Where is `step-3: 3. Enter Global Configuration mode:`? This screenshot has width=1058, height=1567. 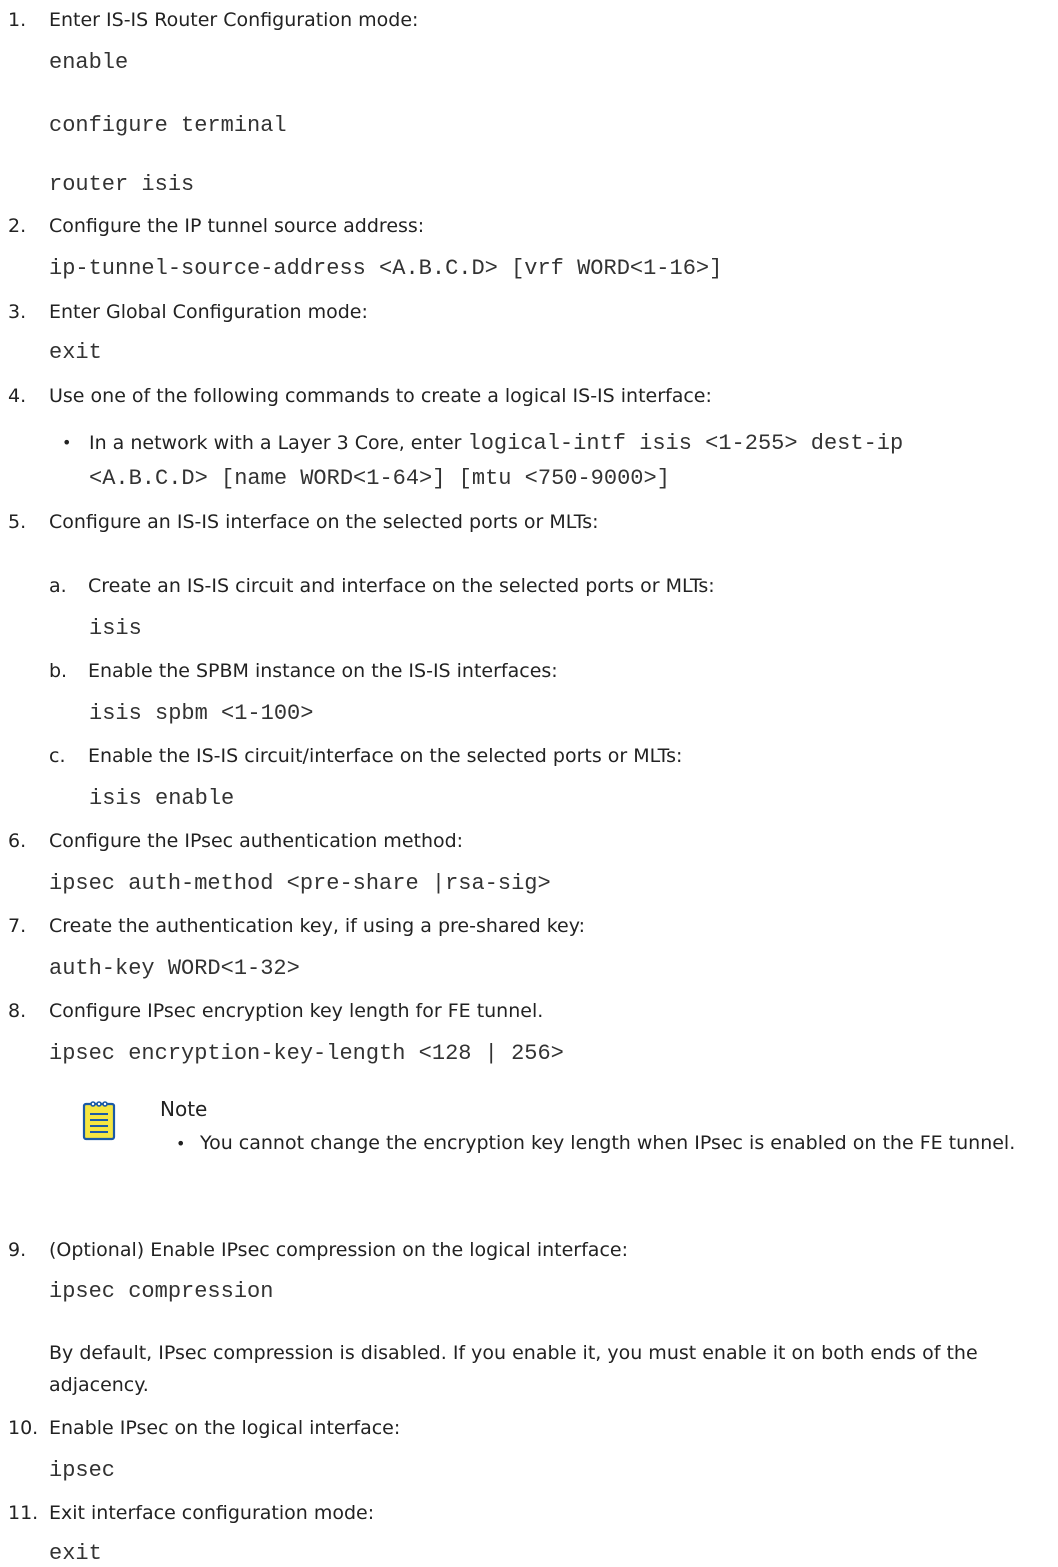 step-3: 3. Enter Global Configuration mode: is located at coordinates (188, 312).